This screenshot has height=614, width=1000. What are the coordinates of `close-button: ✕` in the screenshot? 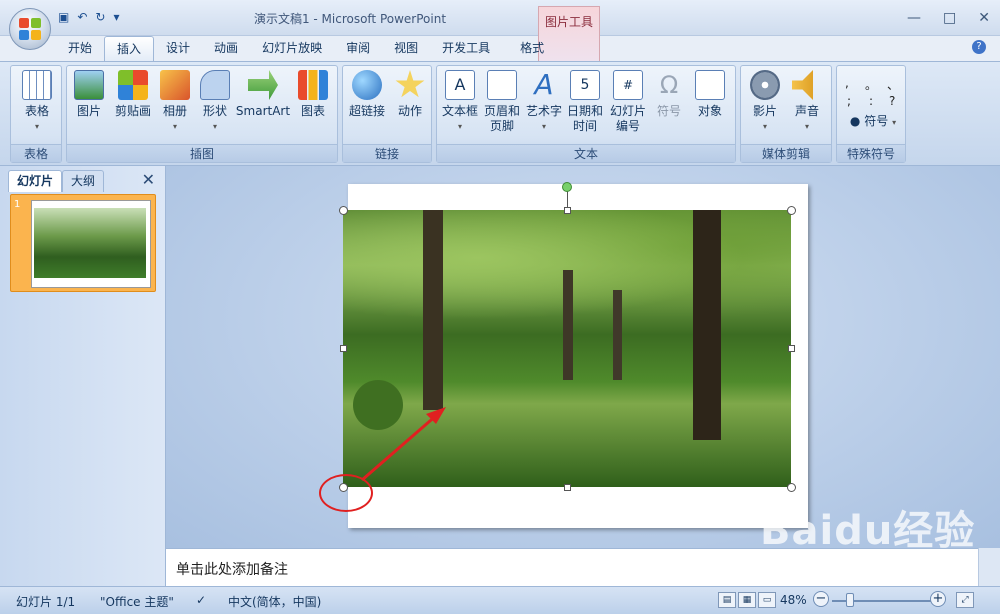 It's located at (984, 18).